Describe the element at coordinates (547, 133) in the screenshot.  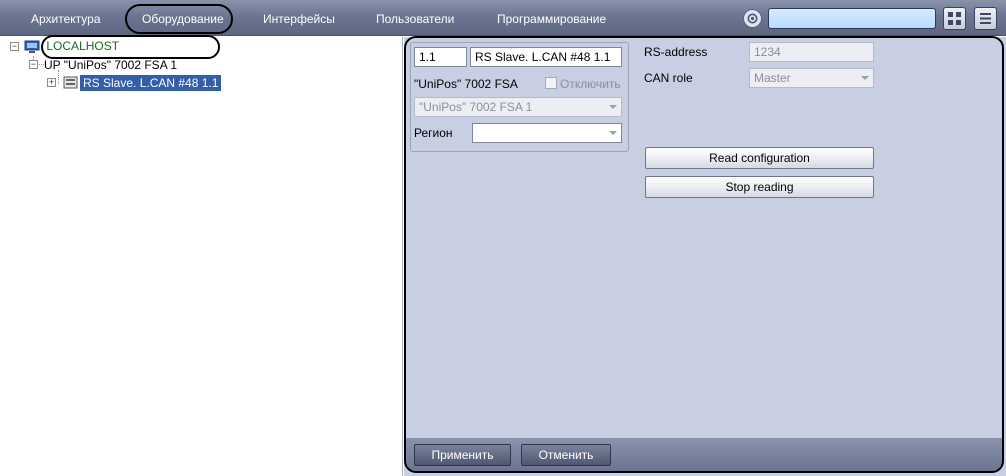
I see `region-select` at that location.